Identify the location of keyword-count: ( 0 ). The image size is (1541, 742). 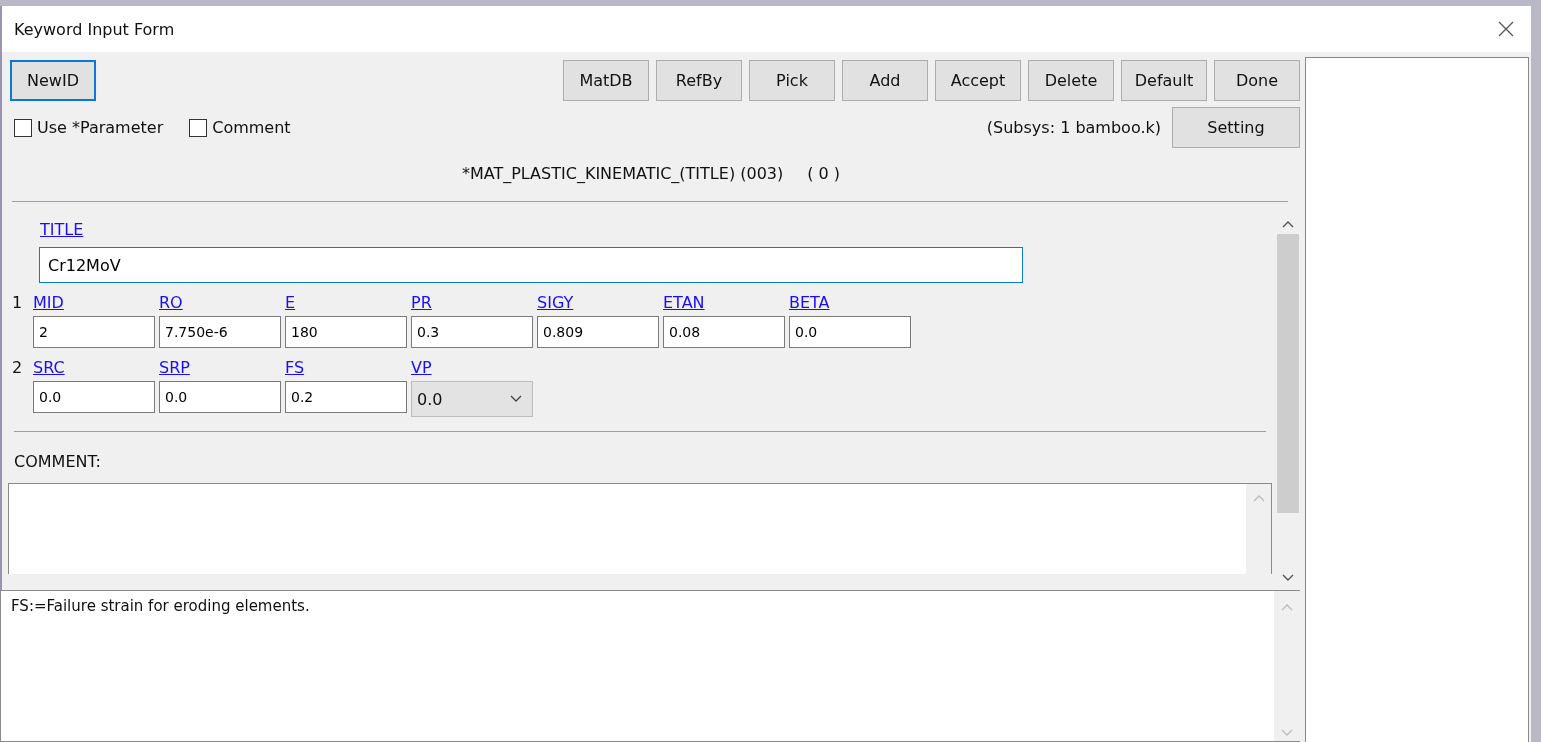
(824, 173).